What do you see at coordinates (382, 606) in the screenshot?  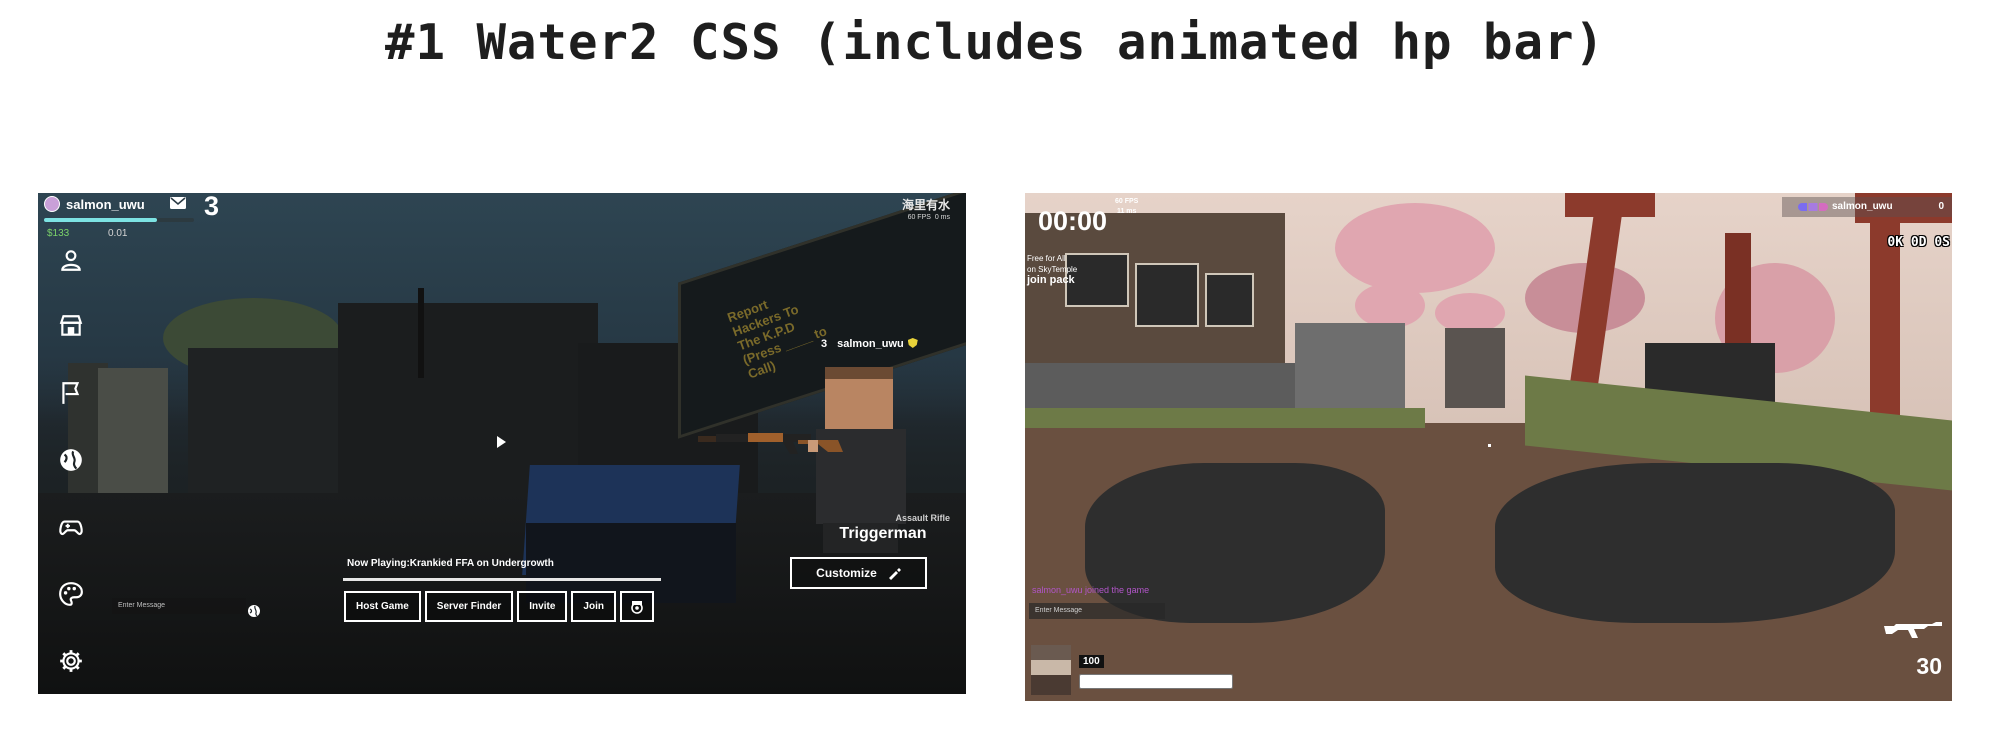 I see `host-game-button: Host Game` at bounding box center [382, 606].